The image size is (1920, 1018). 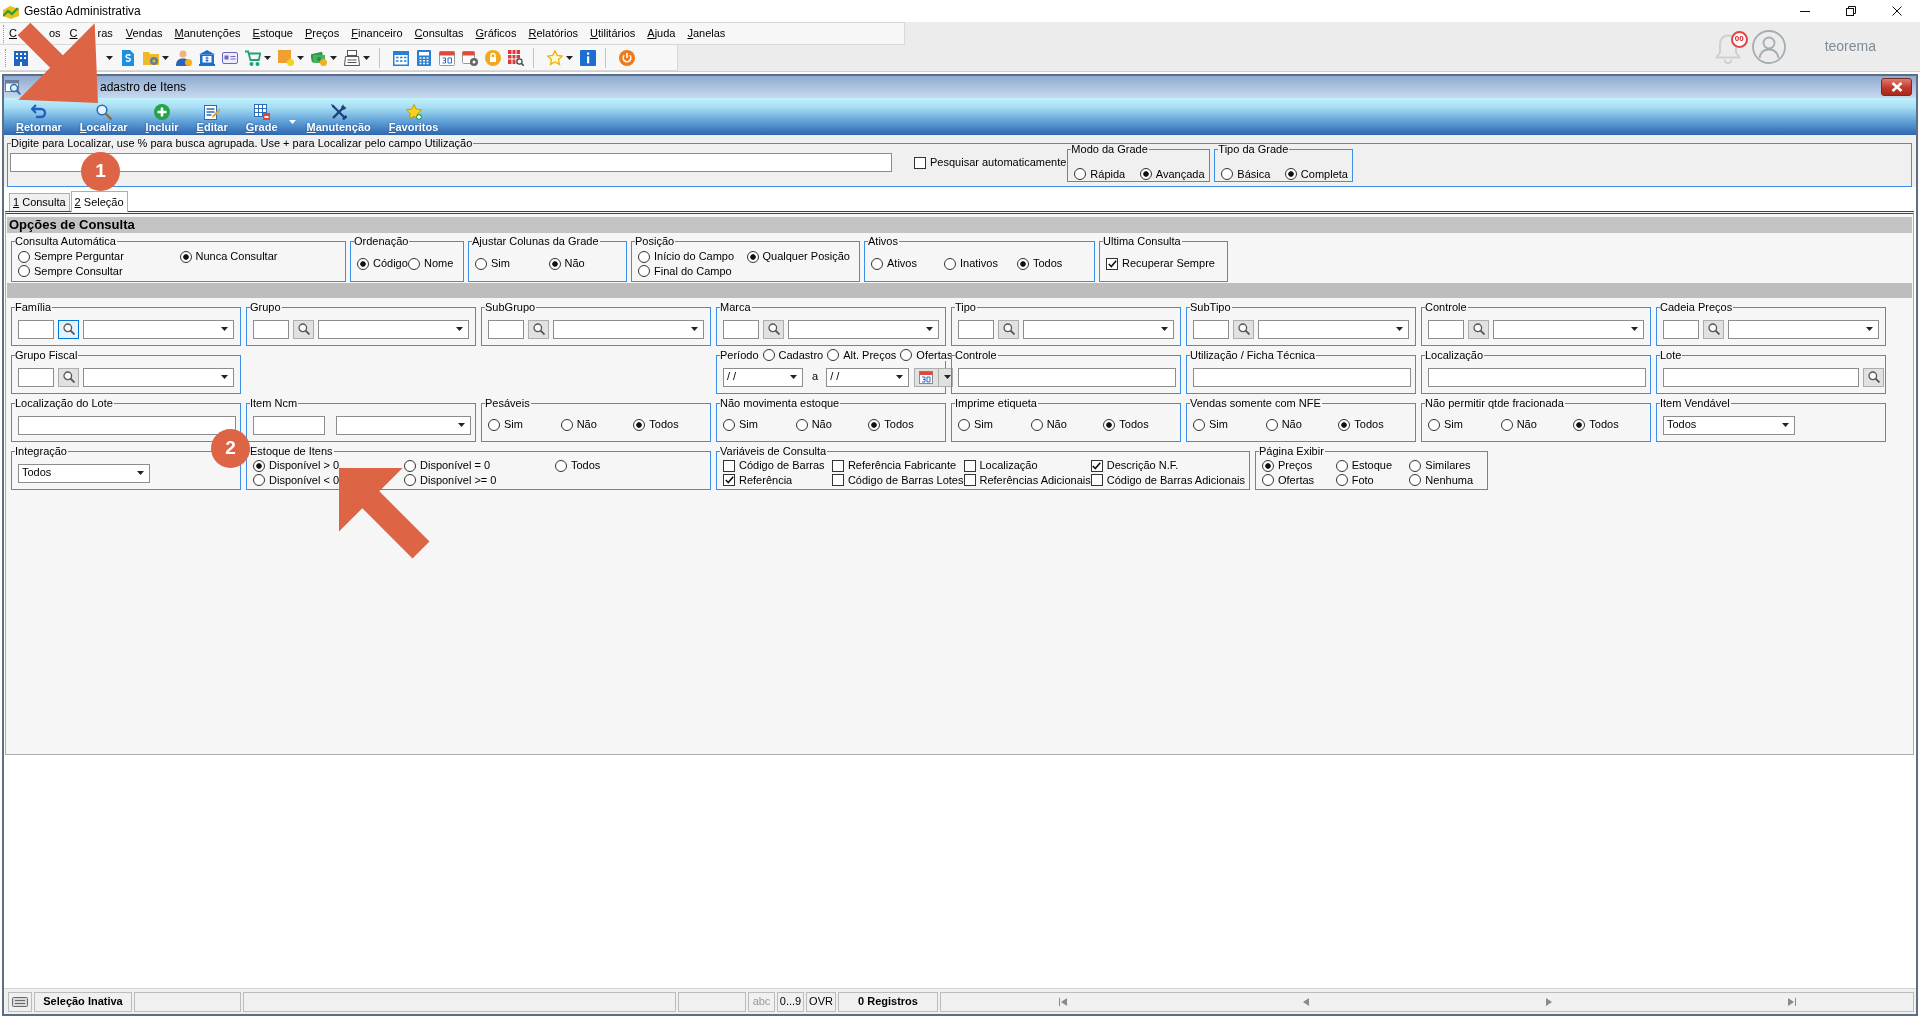 I want to click on option-label: Recuperar Sempre, so click(x=1168, y=264).